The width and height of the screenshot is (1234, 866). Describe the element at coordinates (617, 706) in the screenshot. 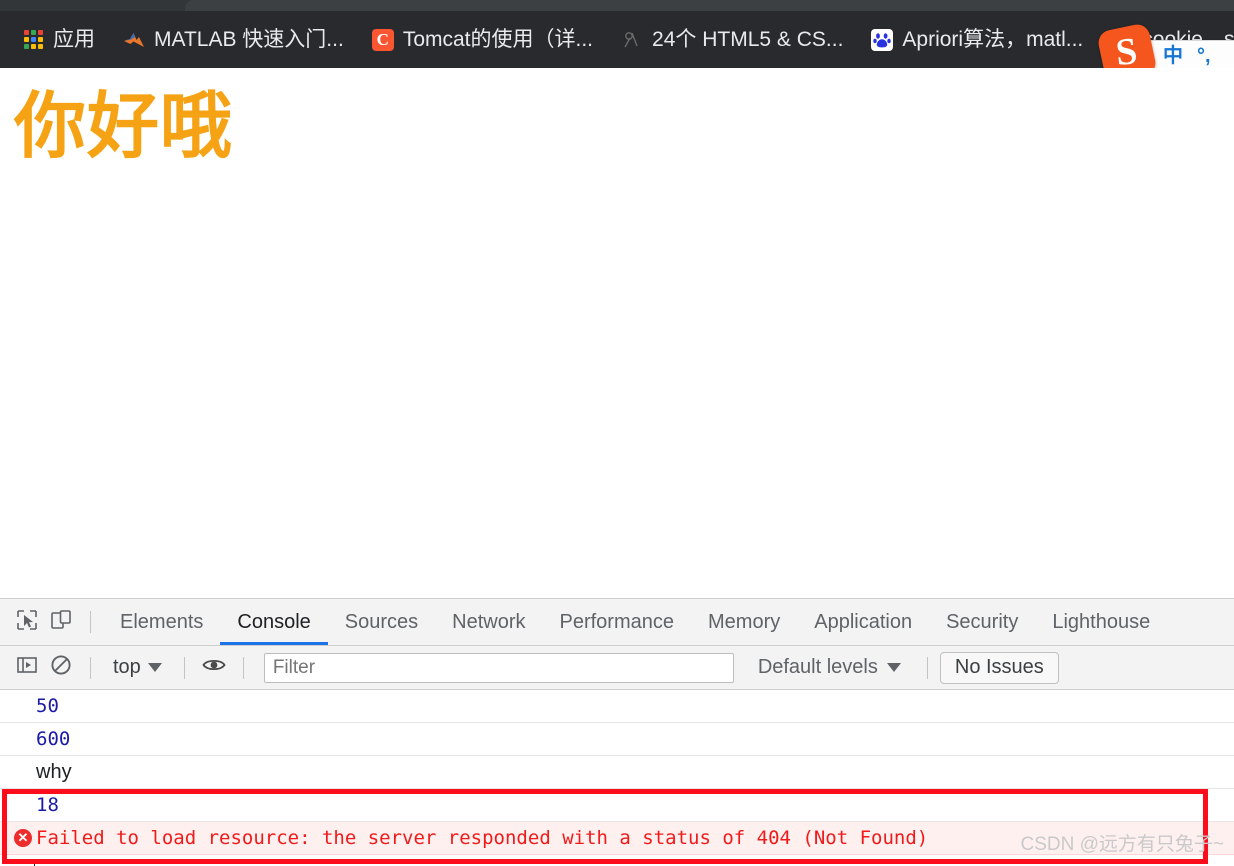

I see `console-message-row: 50` at that location.